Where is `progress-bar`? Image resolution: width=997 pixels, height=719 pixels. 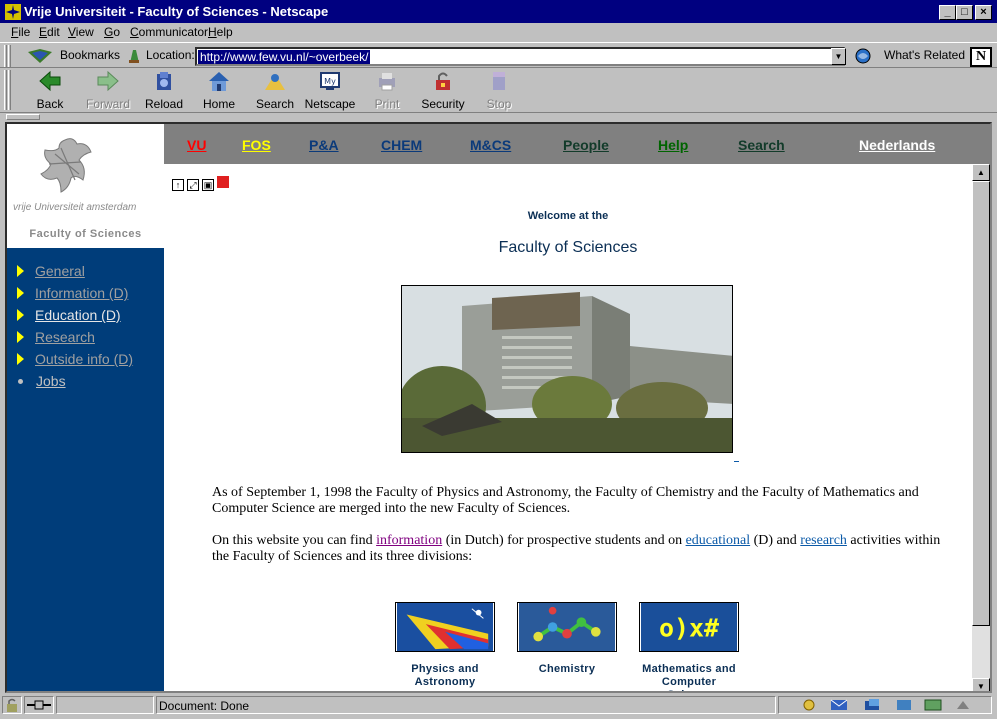 progress-bar is located at coordinates (105, 705).